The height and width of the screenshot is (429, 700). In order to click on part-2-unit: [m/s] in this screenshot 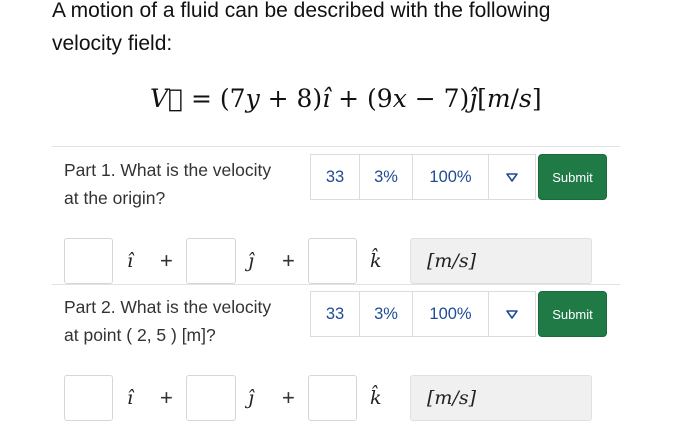, I will do `click(501, 398)`.